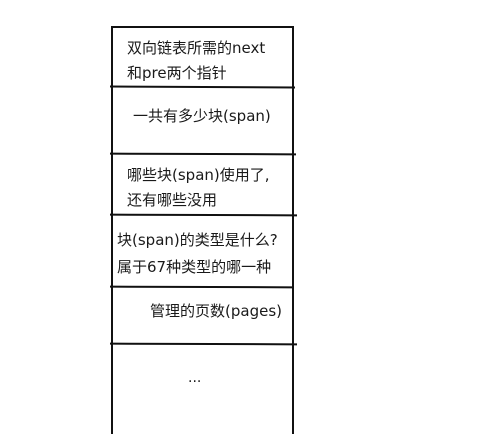 The height and width of the screenshot is (434, 496). I want to click on block-span-type-line-2: 属于67种类型的哪一种, so click(194, 267).